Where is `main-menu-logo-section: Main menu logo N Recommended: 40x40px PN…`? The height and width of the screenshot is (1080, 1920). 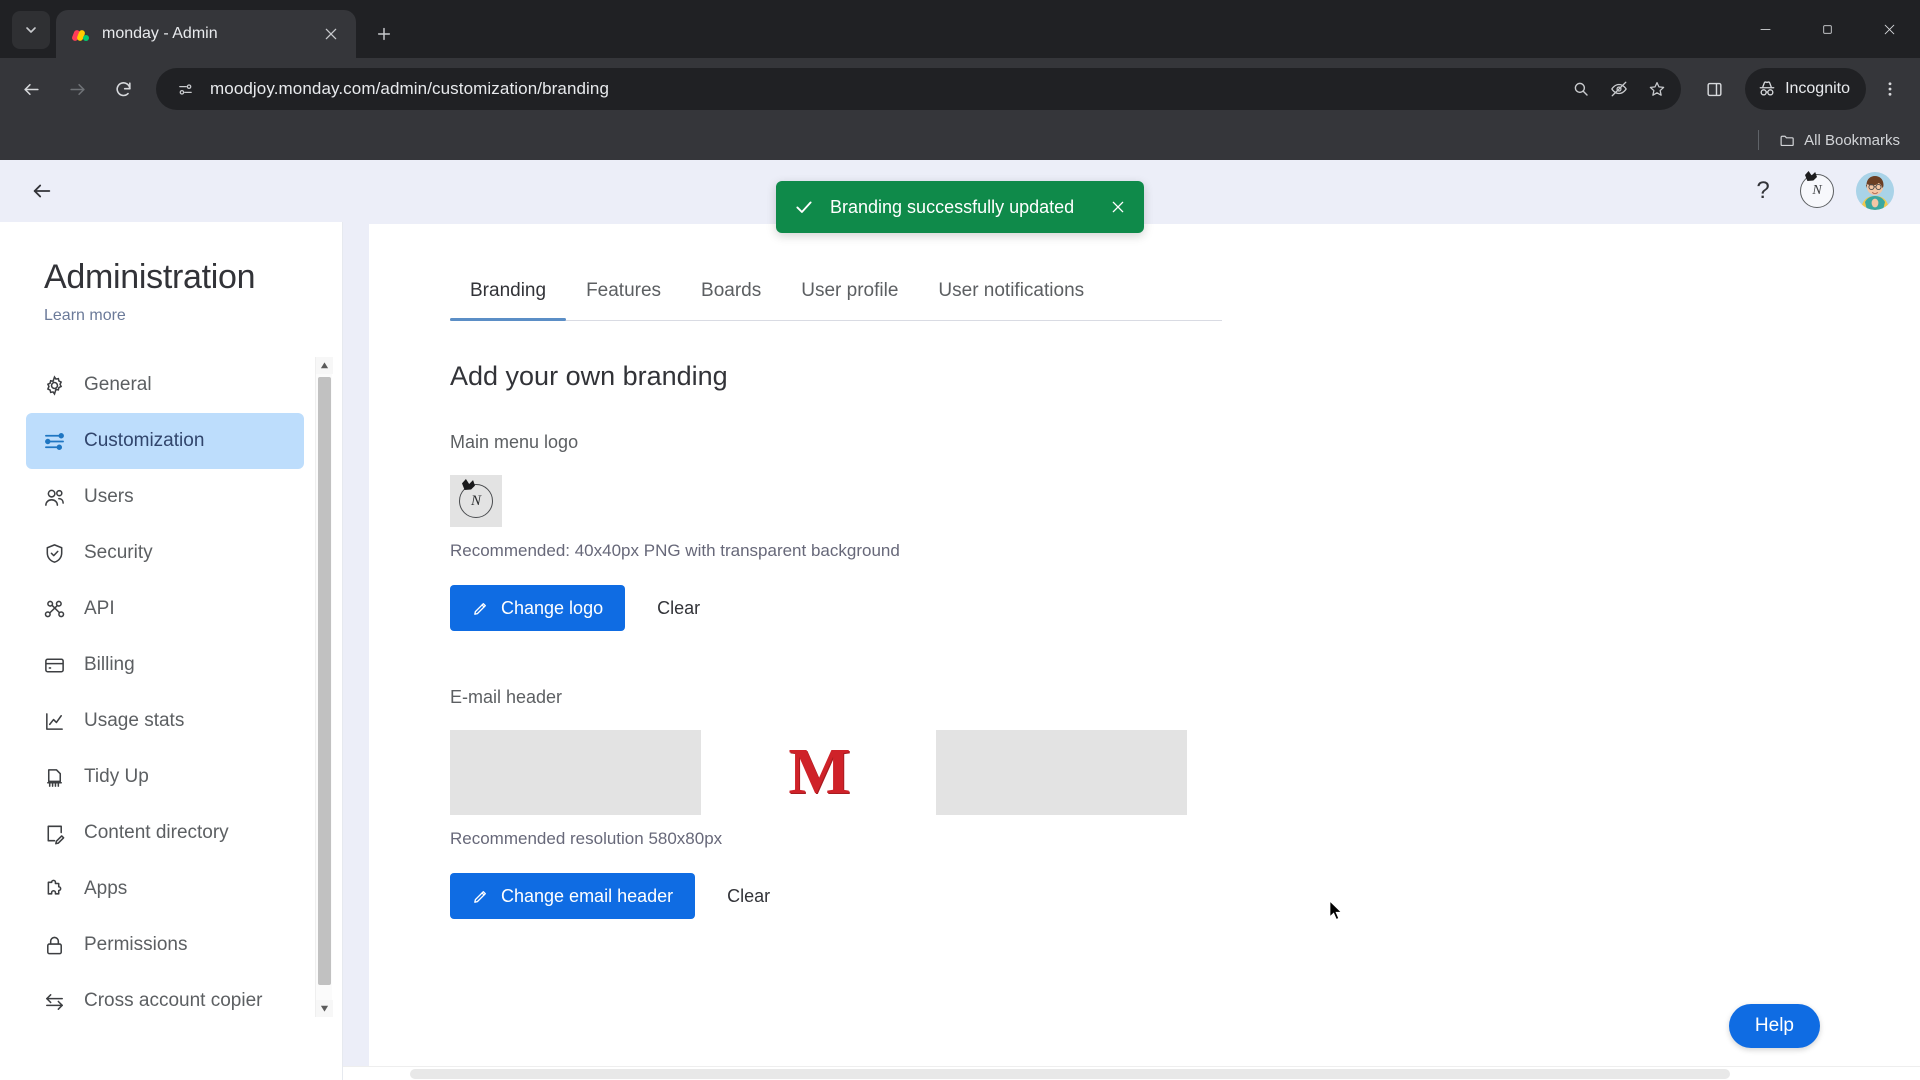 main-menu-logo-section: Main menu logo N Recommended: 40x40px PN… is located at coordinates (1144, 531).